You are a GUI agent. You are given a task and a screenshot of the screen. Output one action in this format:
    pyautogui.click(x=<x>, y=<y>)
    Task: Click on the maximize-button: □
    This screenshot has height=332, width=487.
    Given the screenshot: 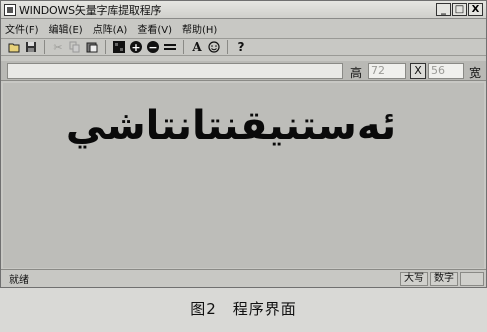 What is the action you would take?
    pyautogui.click(x=459, y=9)
    